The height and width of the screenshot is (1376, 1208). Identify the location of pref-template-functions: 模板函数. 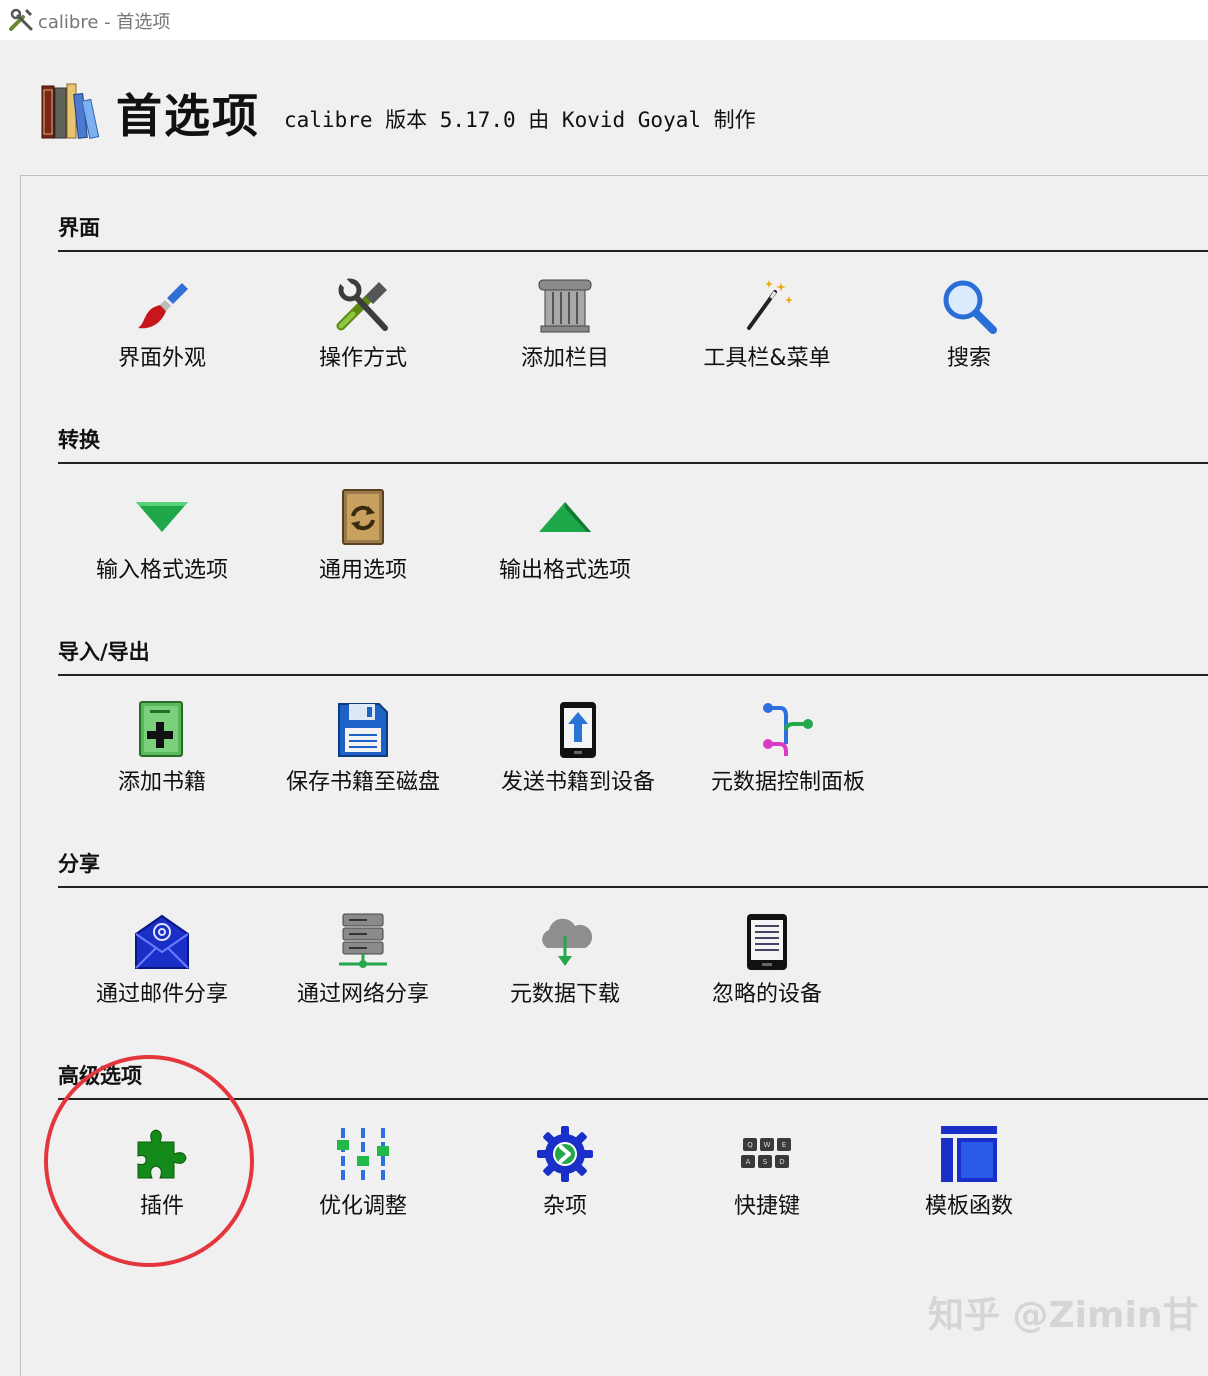
(969, 1179).